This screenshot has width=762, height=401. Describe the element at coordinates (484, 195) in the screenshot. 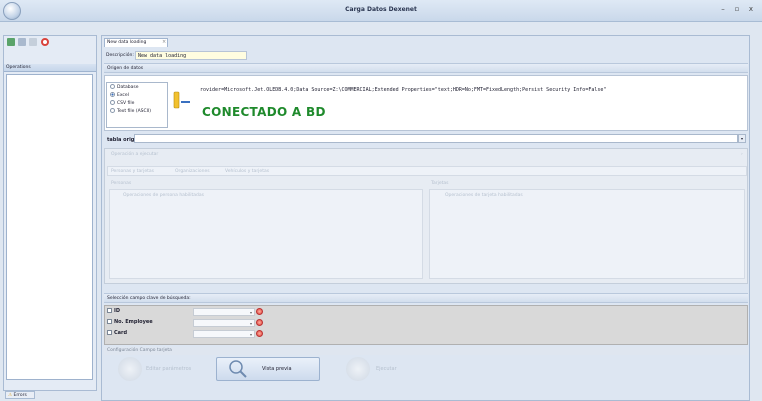

I see `tarjetas-sub-header: Operaciones de tarjeta habilitadas` at that location.